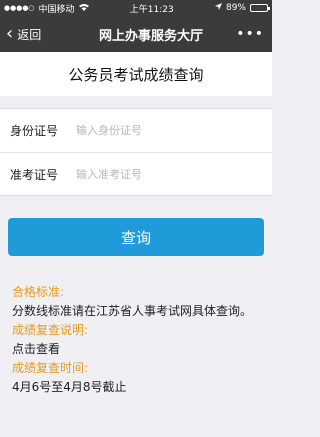  What do you see at coordinates (132, 311) in the screenshot?
I see `pass-text: 分数线标准请在江苏省人事考试网具体查询。` at bounding box center [132, 311].